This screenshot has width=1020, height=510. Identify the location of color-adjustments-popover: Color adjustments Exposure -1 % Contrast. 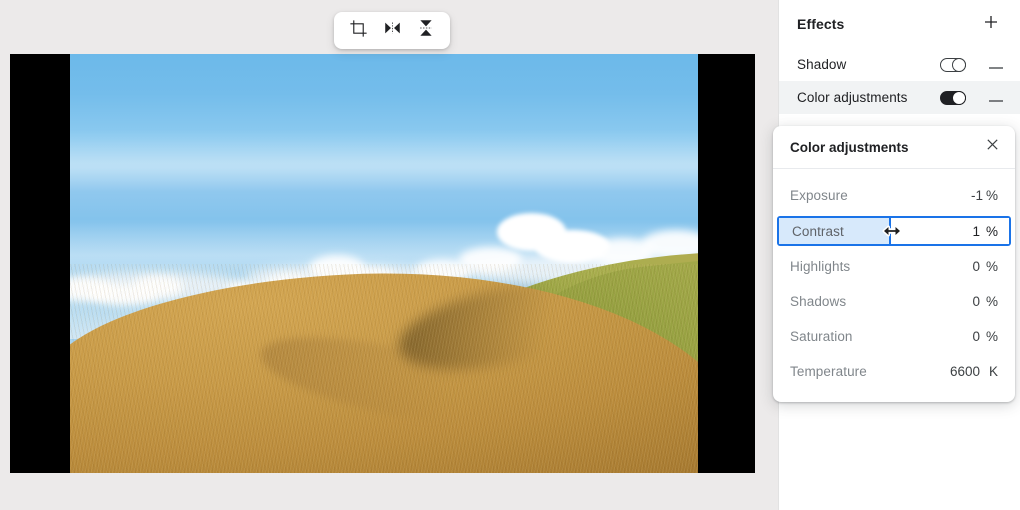
(894, 264).